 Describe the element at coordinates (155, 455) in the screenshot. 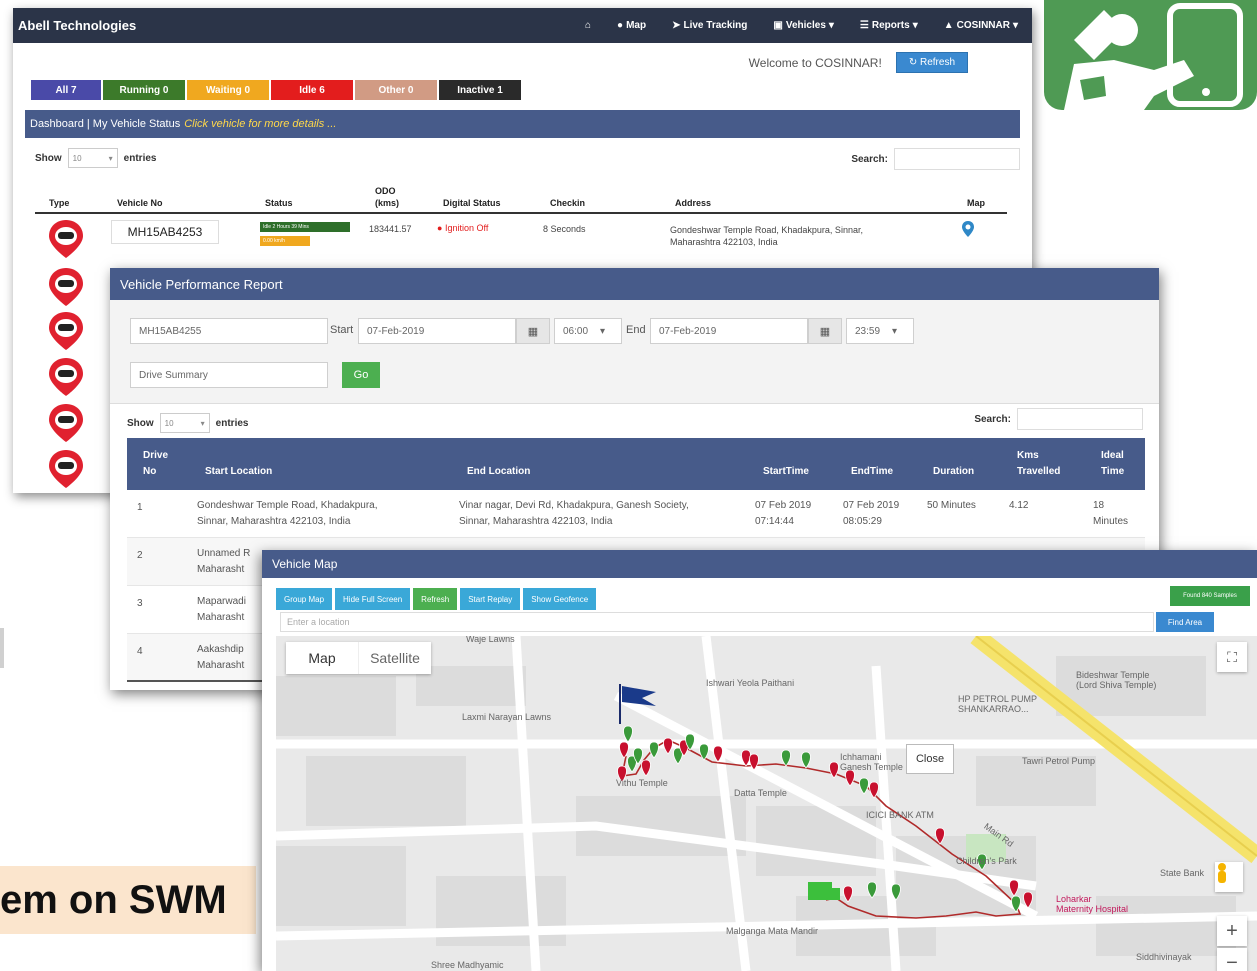

I see `col-drive: Drive` at that location.